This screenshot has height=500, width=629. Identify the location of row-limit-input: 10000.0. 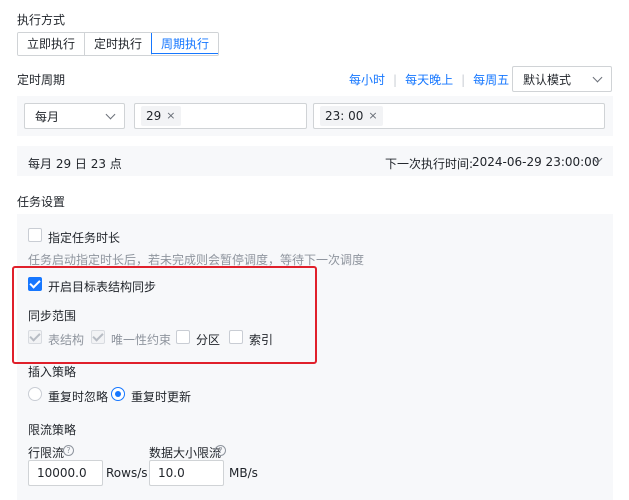
(65, 473).